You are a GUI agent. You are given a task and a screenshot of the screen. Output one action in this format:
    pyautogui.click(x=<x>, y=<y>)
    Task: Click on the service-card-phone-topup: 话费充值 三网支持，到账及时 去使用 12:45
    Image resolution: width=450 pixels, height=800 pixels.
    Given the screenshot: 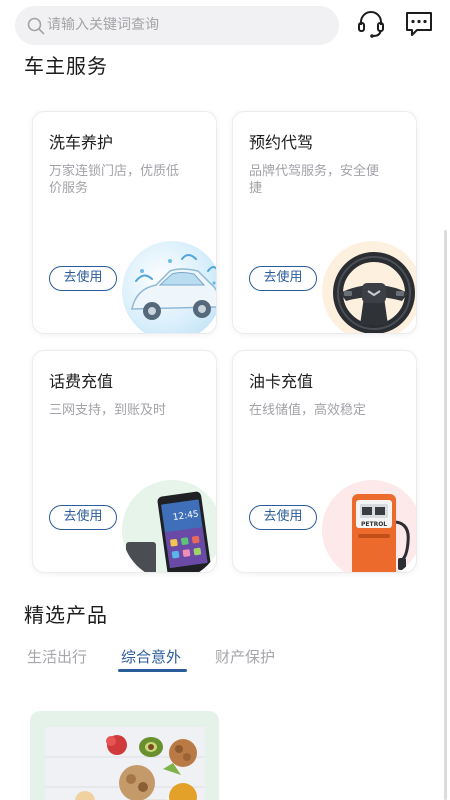 What is the action you would take?
    pyautogui.click(x=124, y=461)
    